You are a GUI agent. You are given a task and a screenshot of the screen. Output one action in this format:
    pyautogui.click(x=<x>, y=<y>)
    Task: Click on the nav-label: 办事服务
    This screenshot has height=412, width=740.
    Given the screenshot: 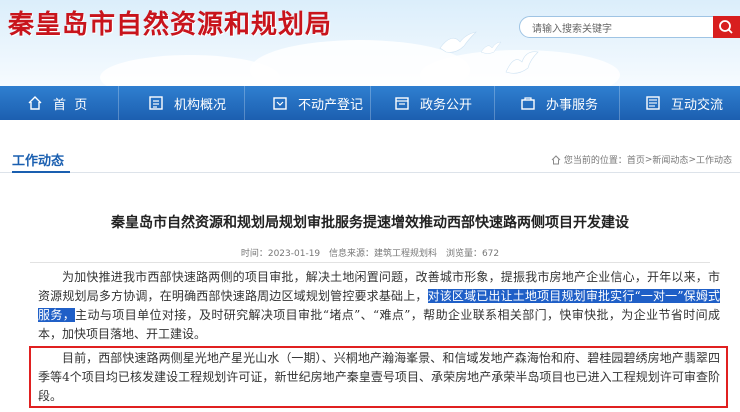 What is the action you would take?
    pyautogui.click(x=572, y=105)
    